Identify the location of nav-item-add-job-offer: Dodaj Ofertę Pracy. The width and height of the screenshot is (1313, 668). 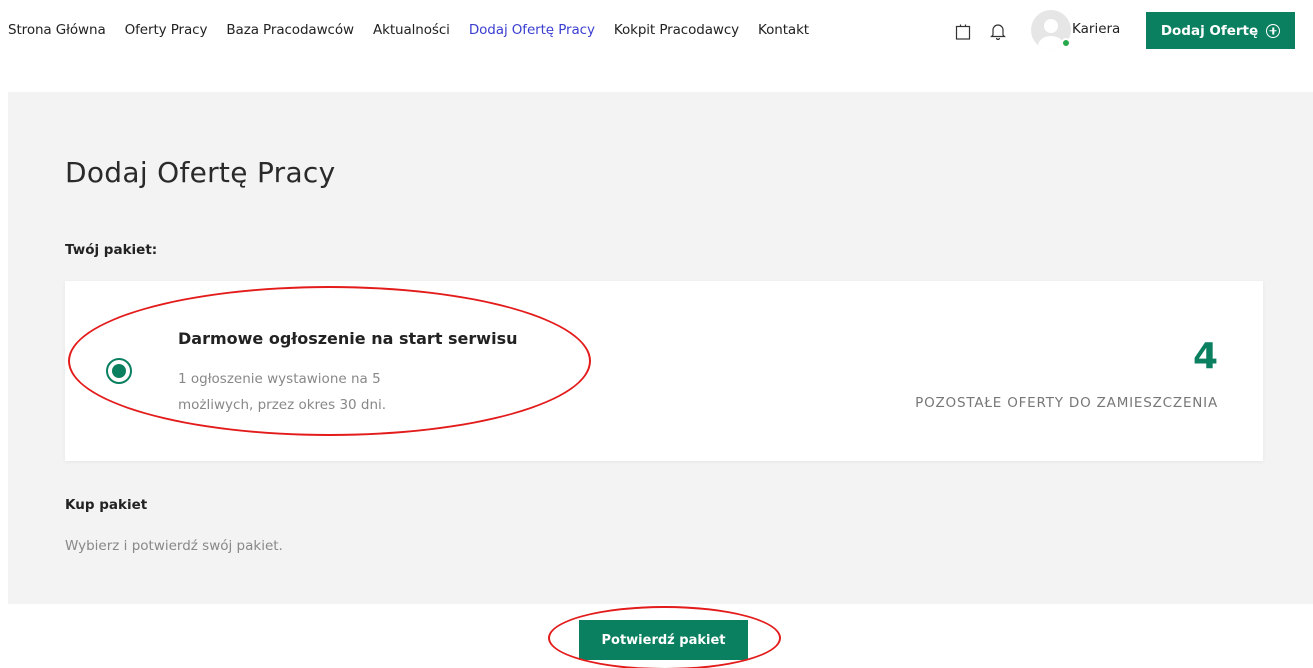
(532, 30).